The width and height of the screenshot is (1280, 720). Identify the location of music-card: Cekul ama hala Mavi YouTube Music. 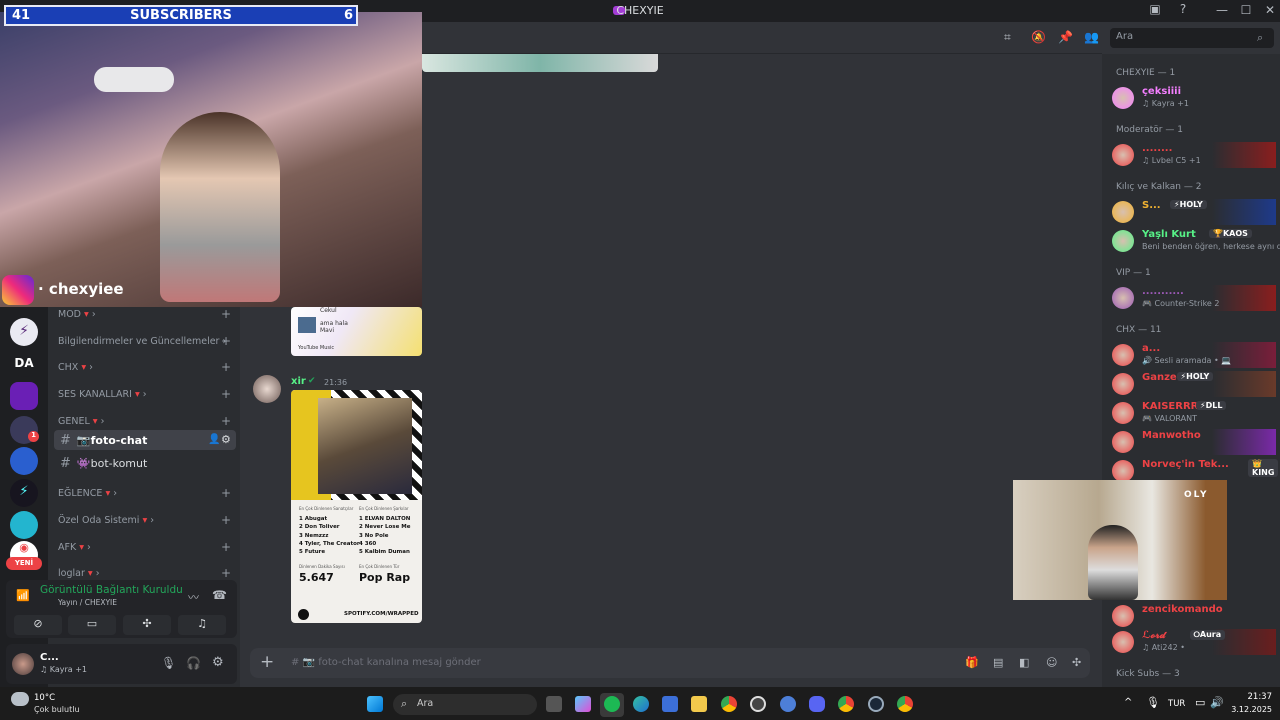
(356, 331).